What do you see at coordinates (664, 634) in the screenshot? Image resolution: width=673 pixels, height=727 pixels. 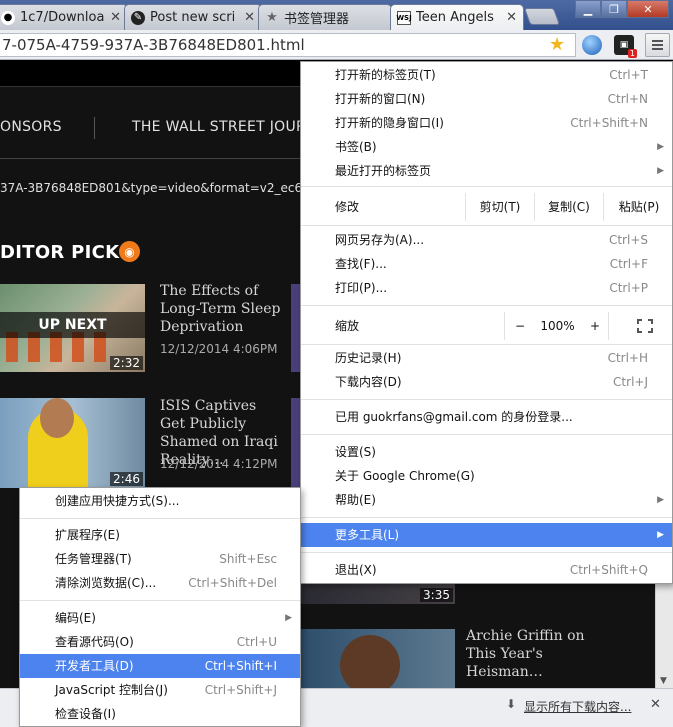 I see `scrollbar: ▼` at bounding box center [664, 634].